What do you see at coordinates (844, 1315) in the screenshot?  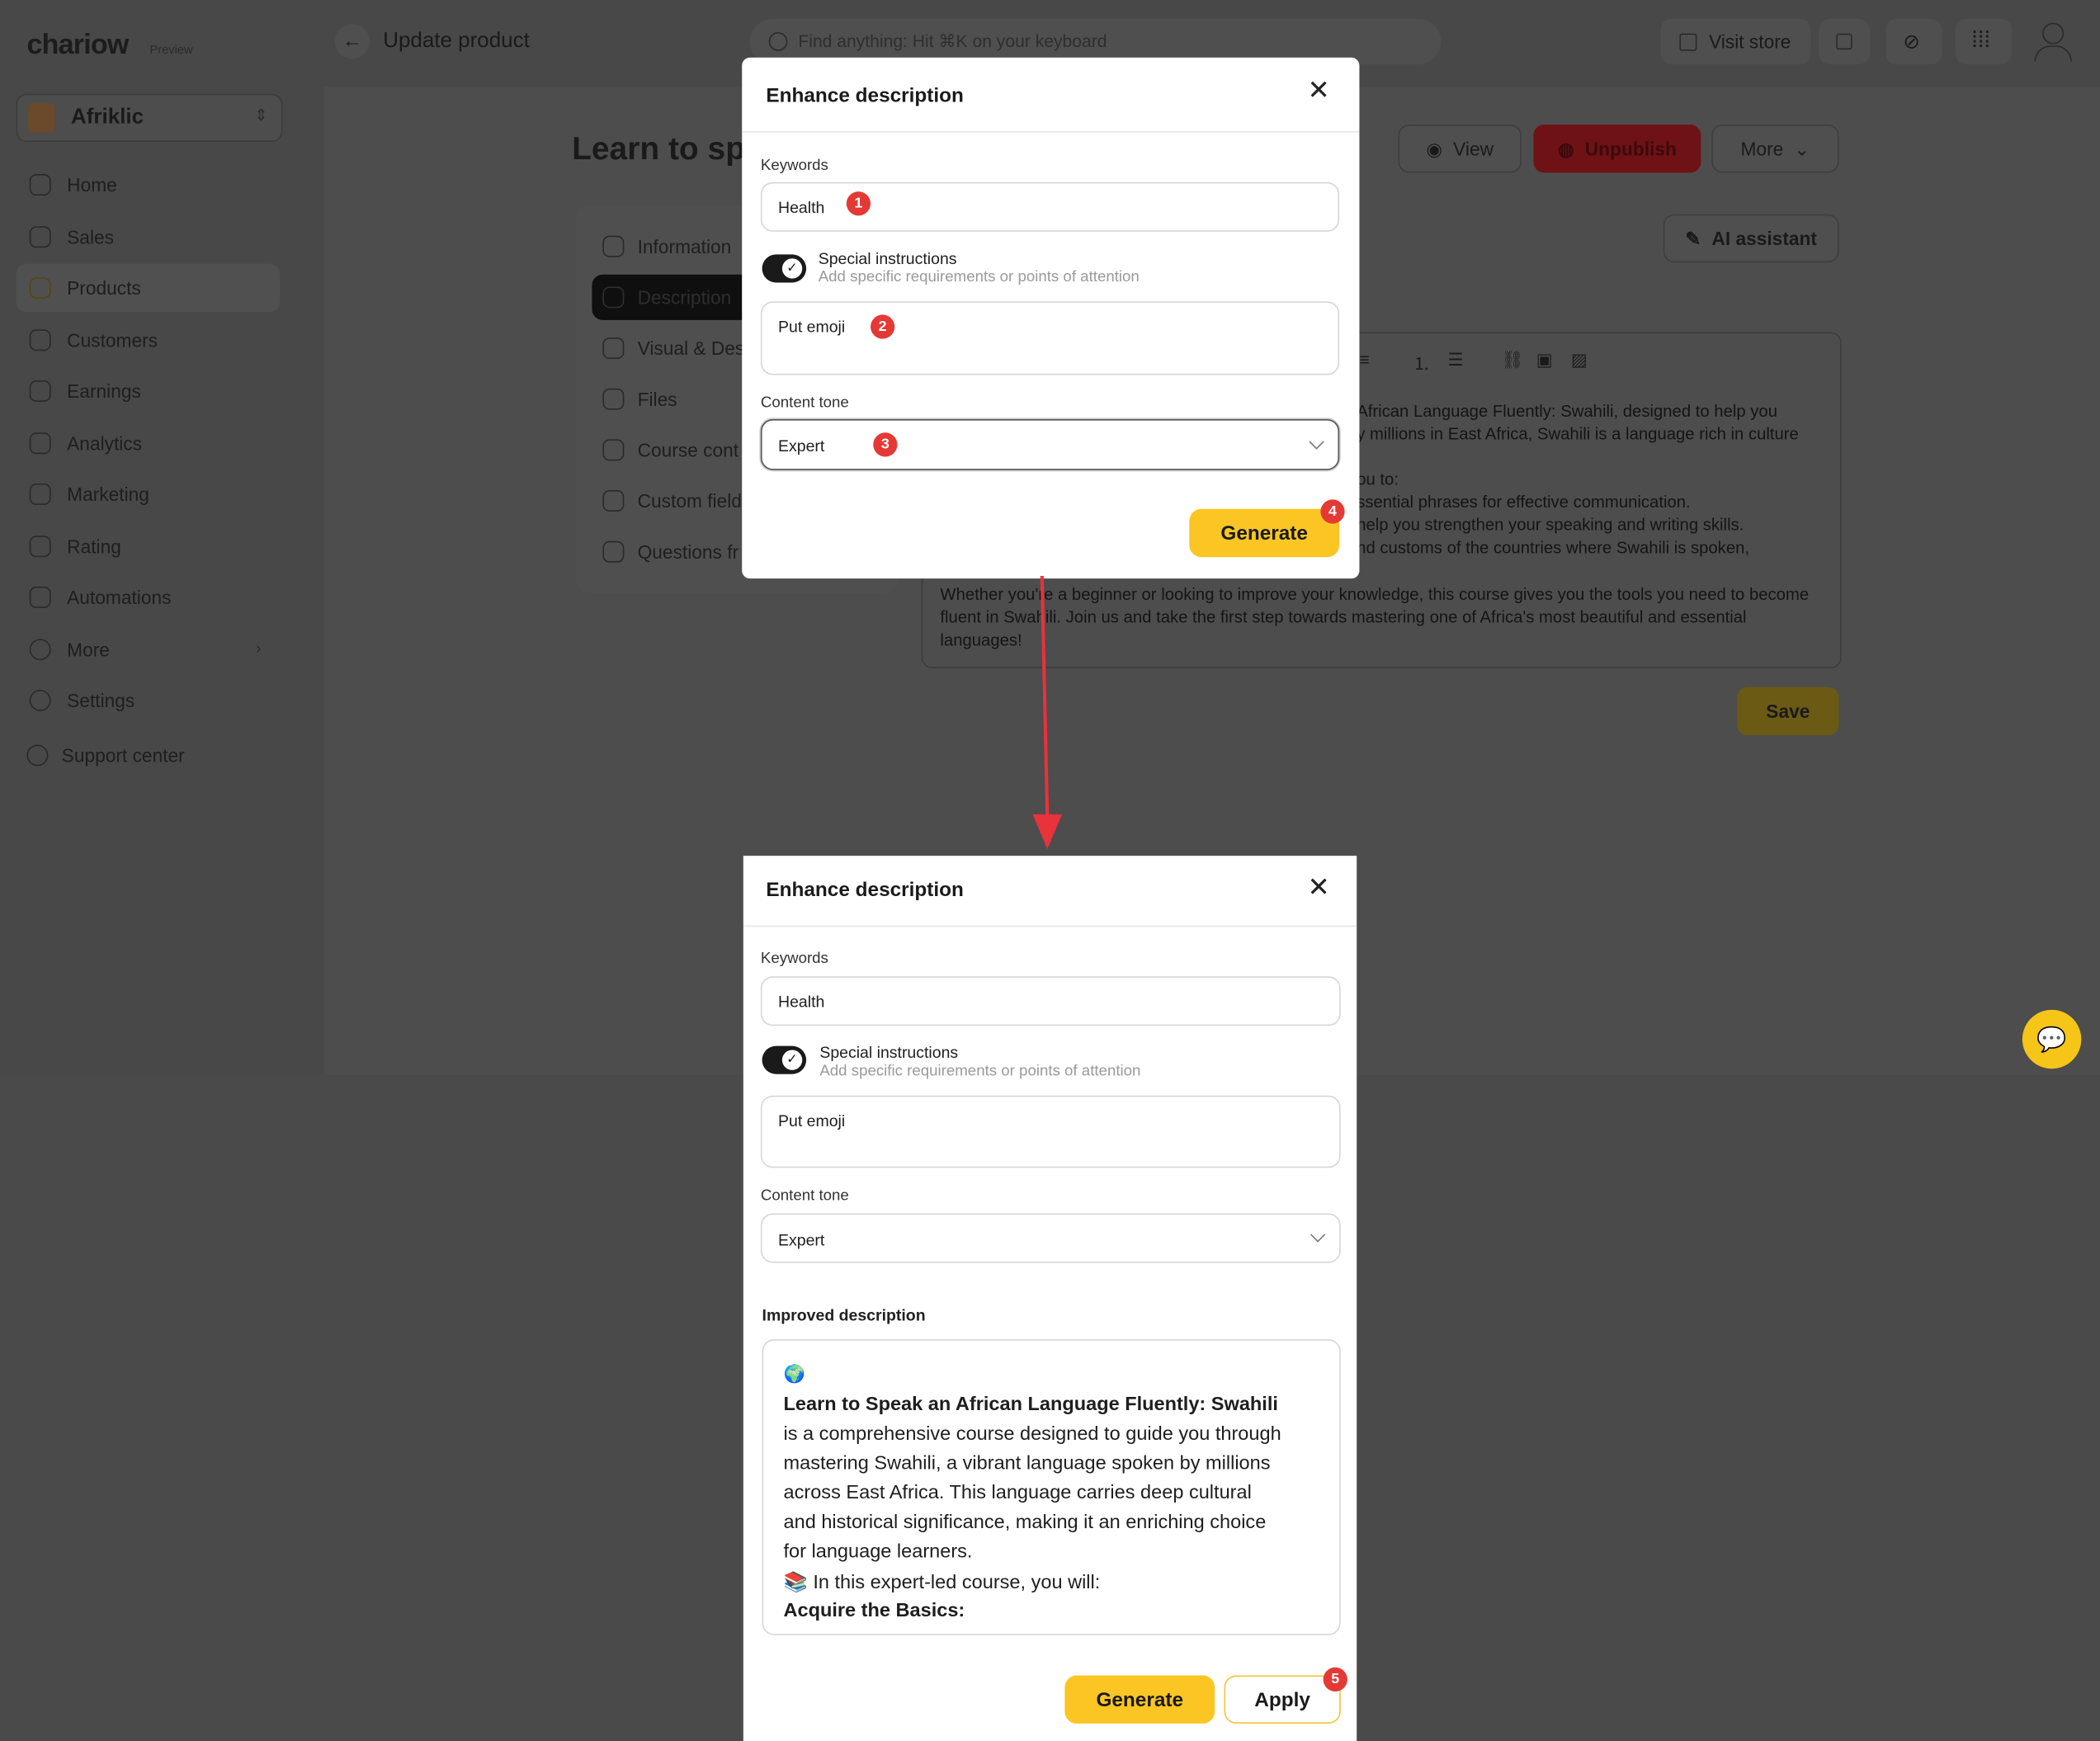 I see `improved-description-label: Improved description` at bounding box center [844, 1315].